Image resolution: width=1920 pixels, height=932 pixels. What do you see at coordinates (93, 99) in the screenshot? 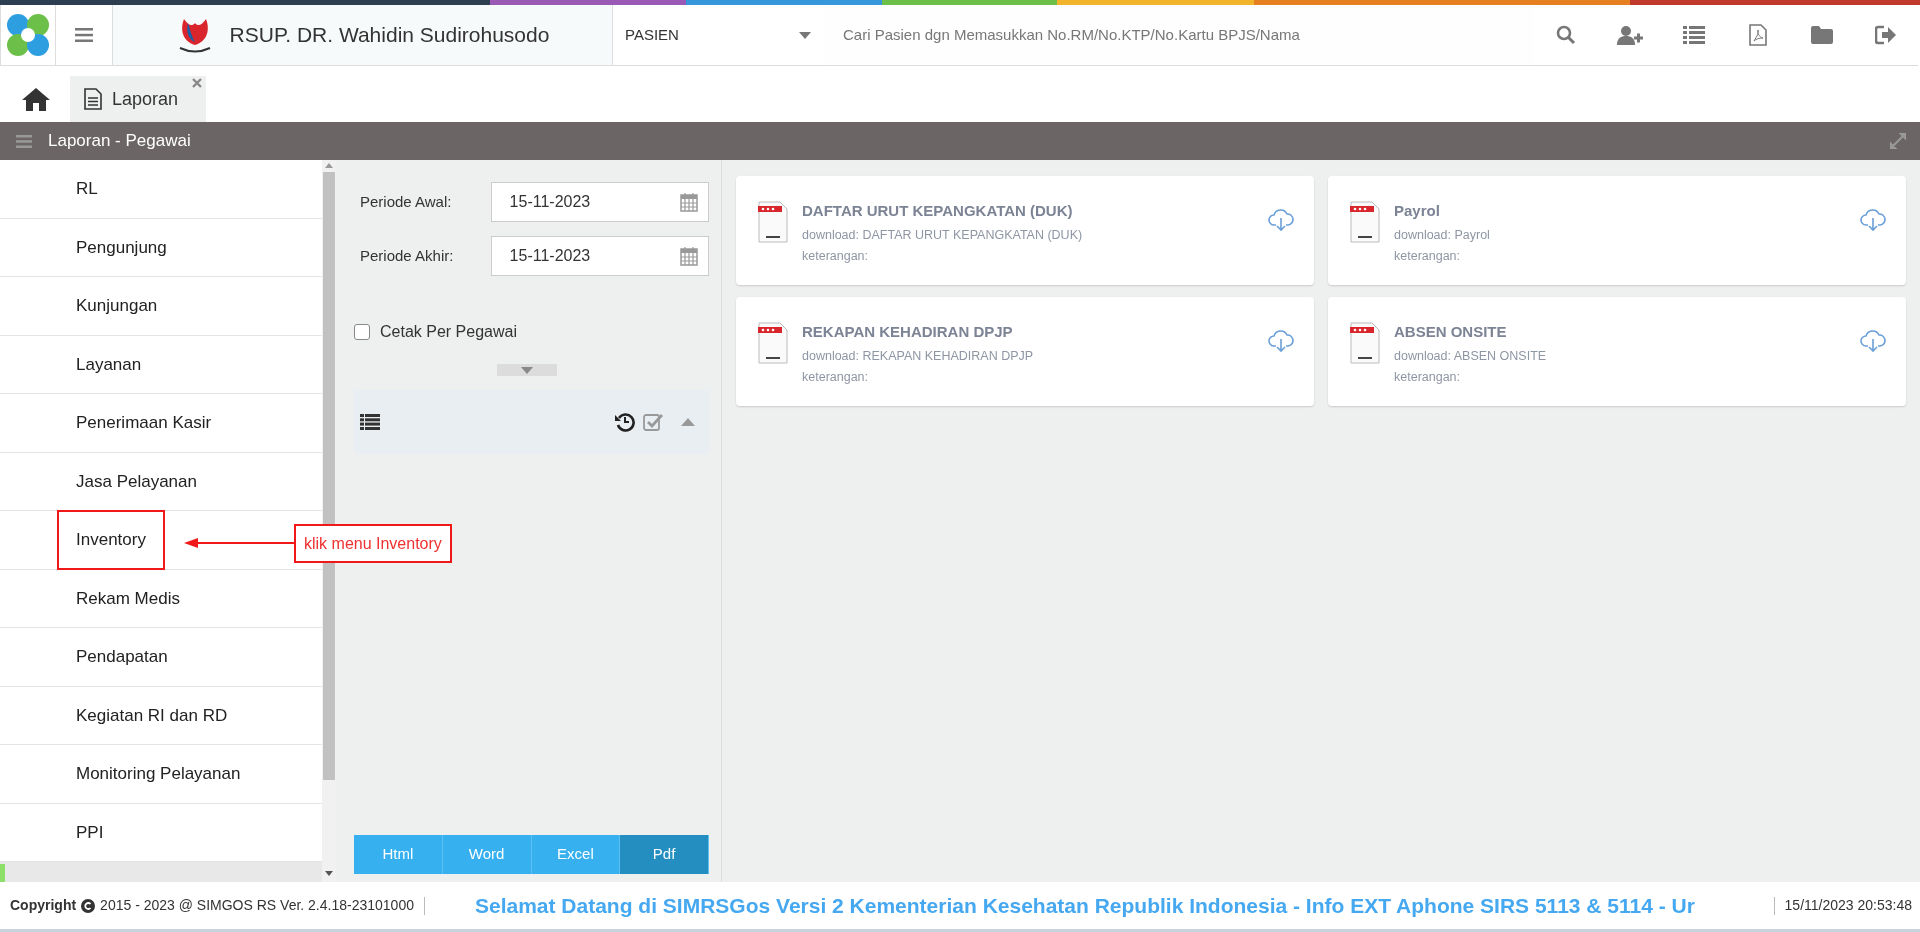
I see `document-icon` at bounding box center [93, 99].